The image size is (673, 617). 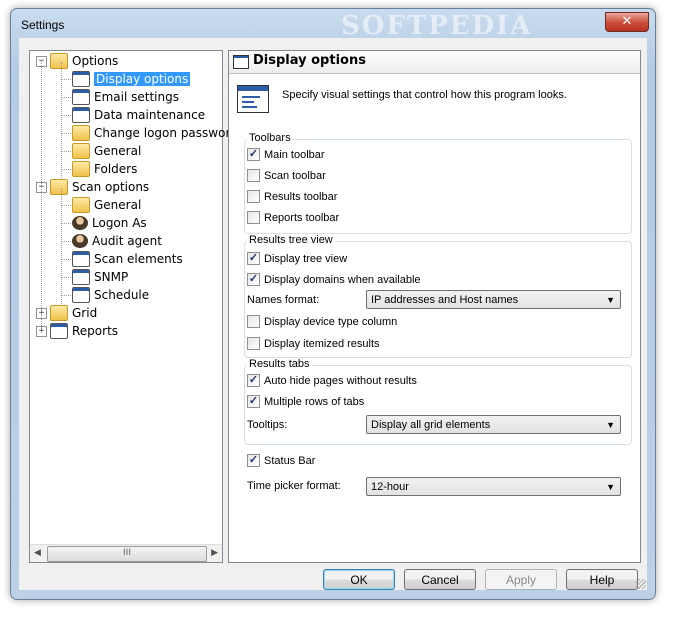 I want to click on tooltips-label: Tooltips:, so click(x=267, y=425).